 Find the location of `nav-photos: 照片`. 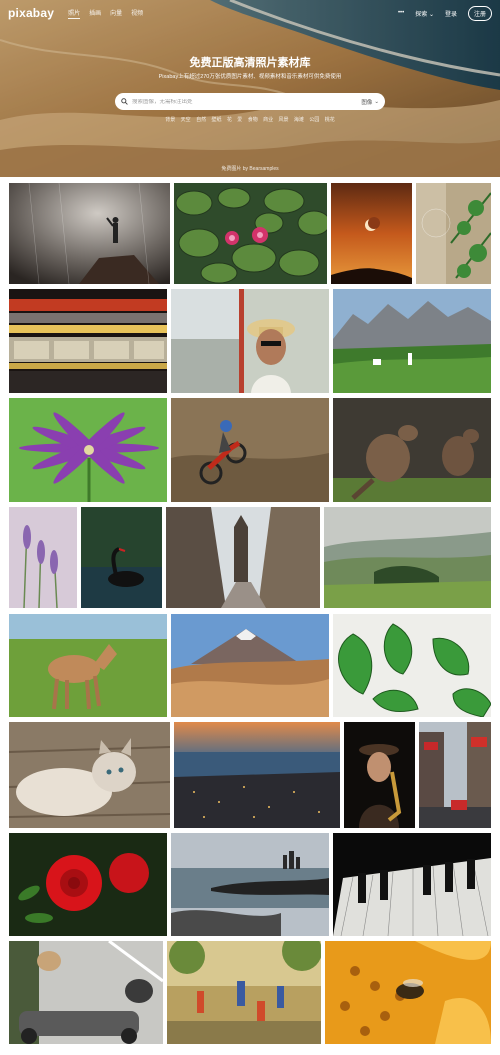

nav-photos: 照片 is located at coordinates (74, 13).